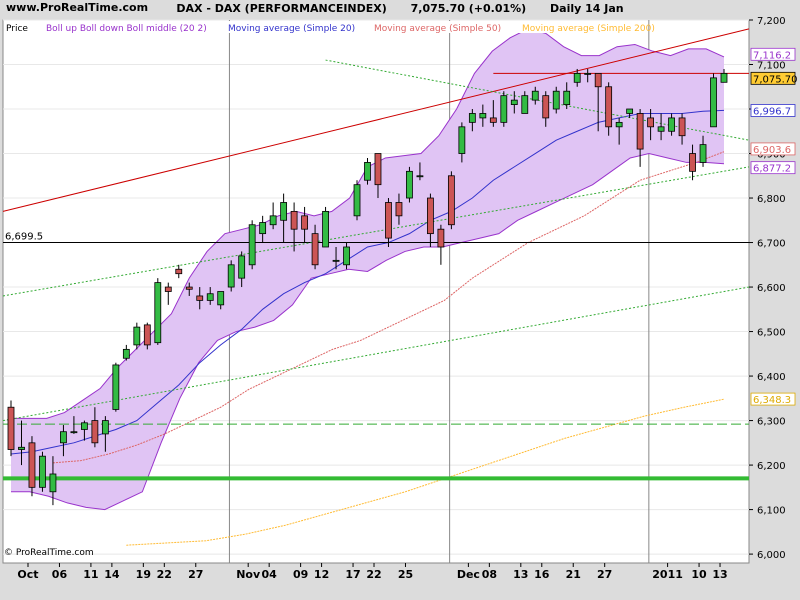 The width and height of the screenshot is (800, 600). I want to click on x-tick-label: 13, so click(719, 574).